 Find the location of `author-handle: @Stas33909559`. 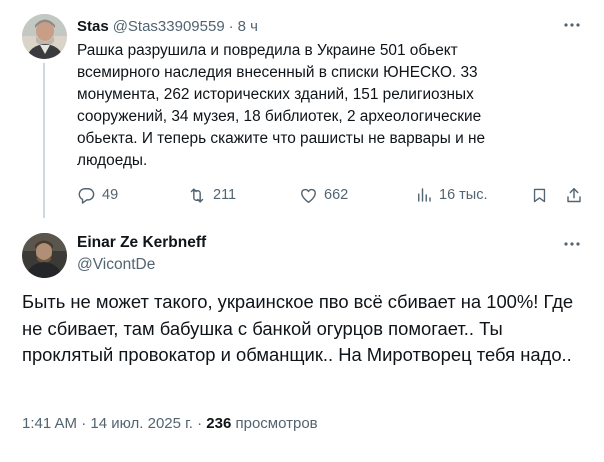

author-handle: @Stas33909559 is located at coordinates (169, 27).